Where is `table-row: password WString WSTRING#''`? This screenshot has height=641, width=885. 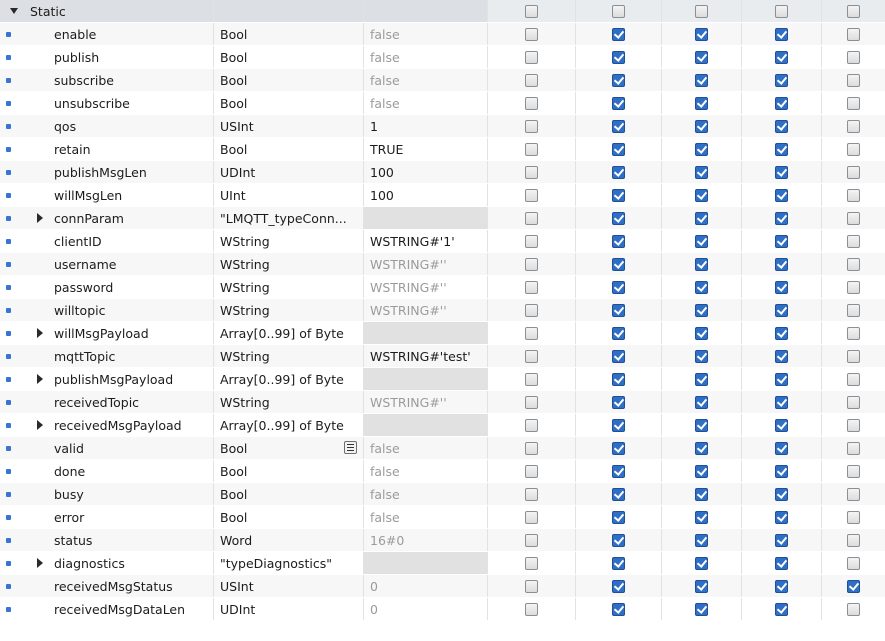 table-row: password WString WSTRING#'' is located at coordinates (442, 287).